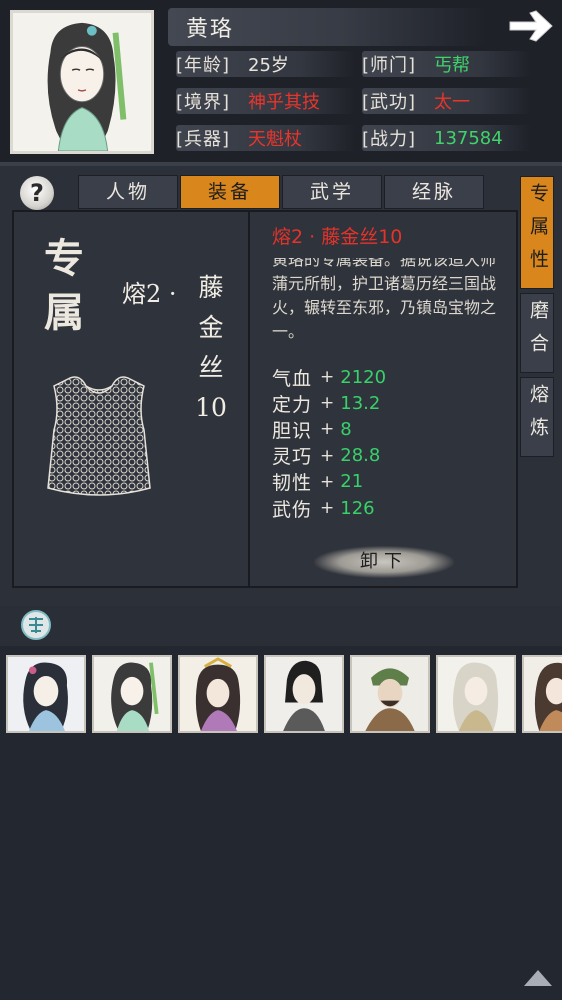 This screenshot has height=1000, width=562. I want to click on side-tab-fit: 磨合, so click(537, 333).